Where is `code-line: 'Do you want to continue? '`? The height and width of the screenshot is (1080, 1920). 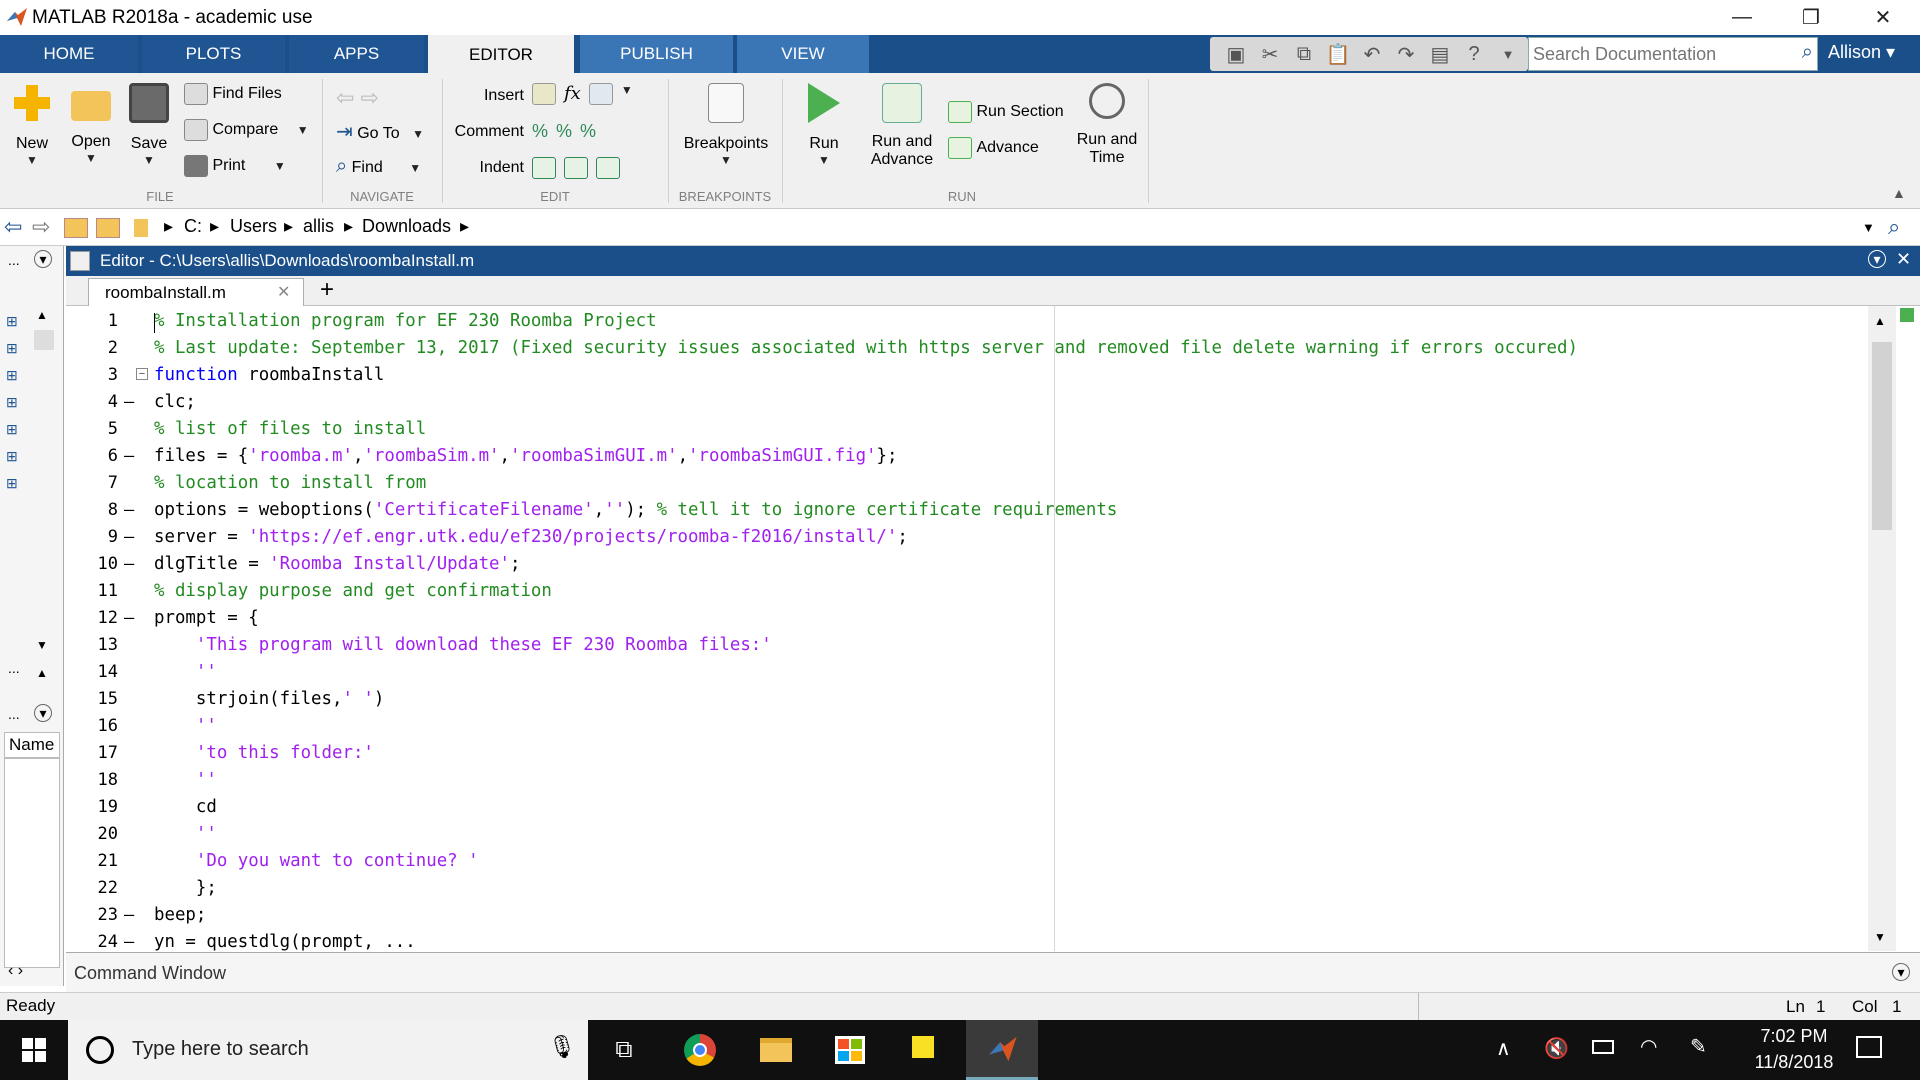 code-line: 'Do you want to continue? ' is located at coordinates (316, 861).